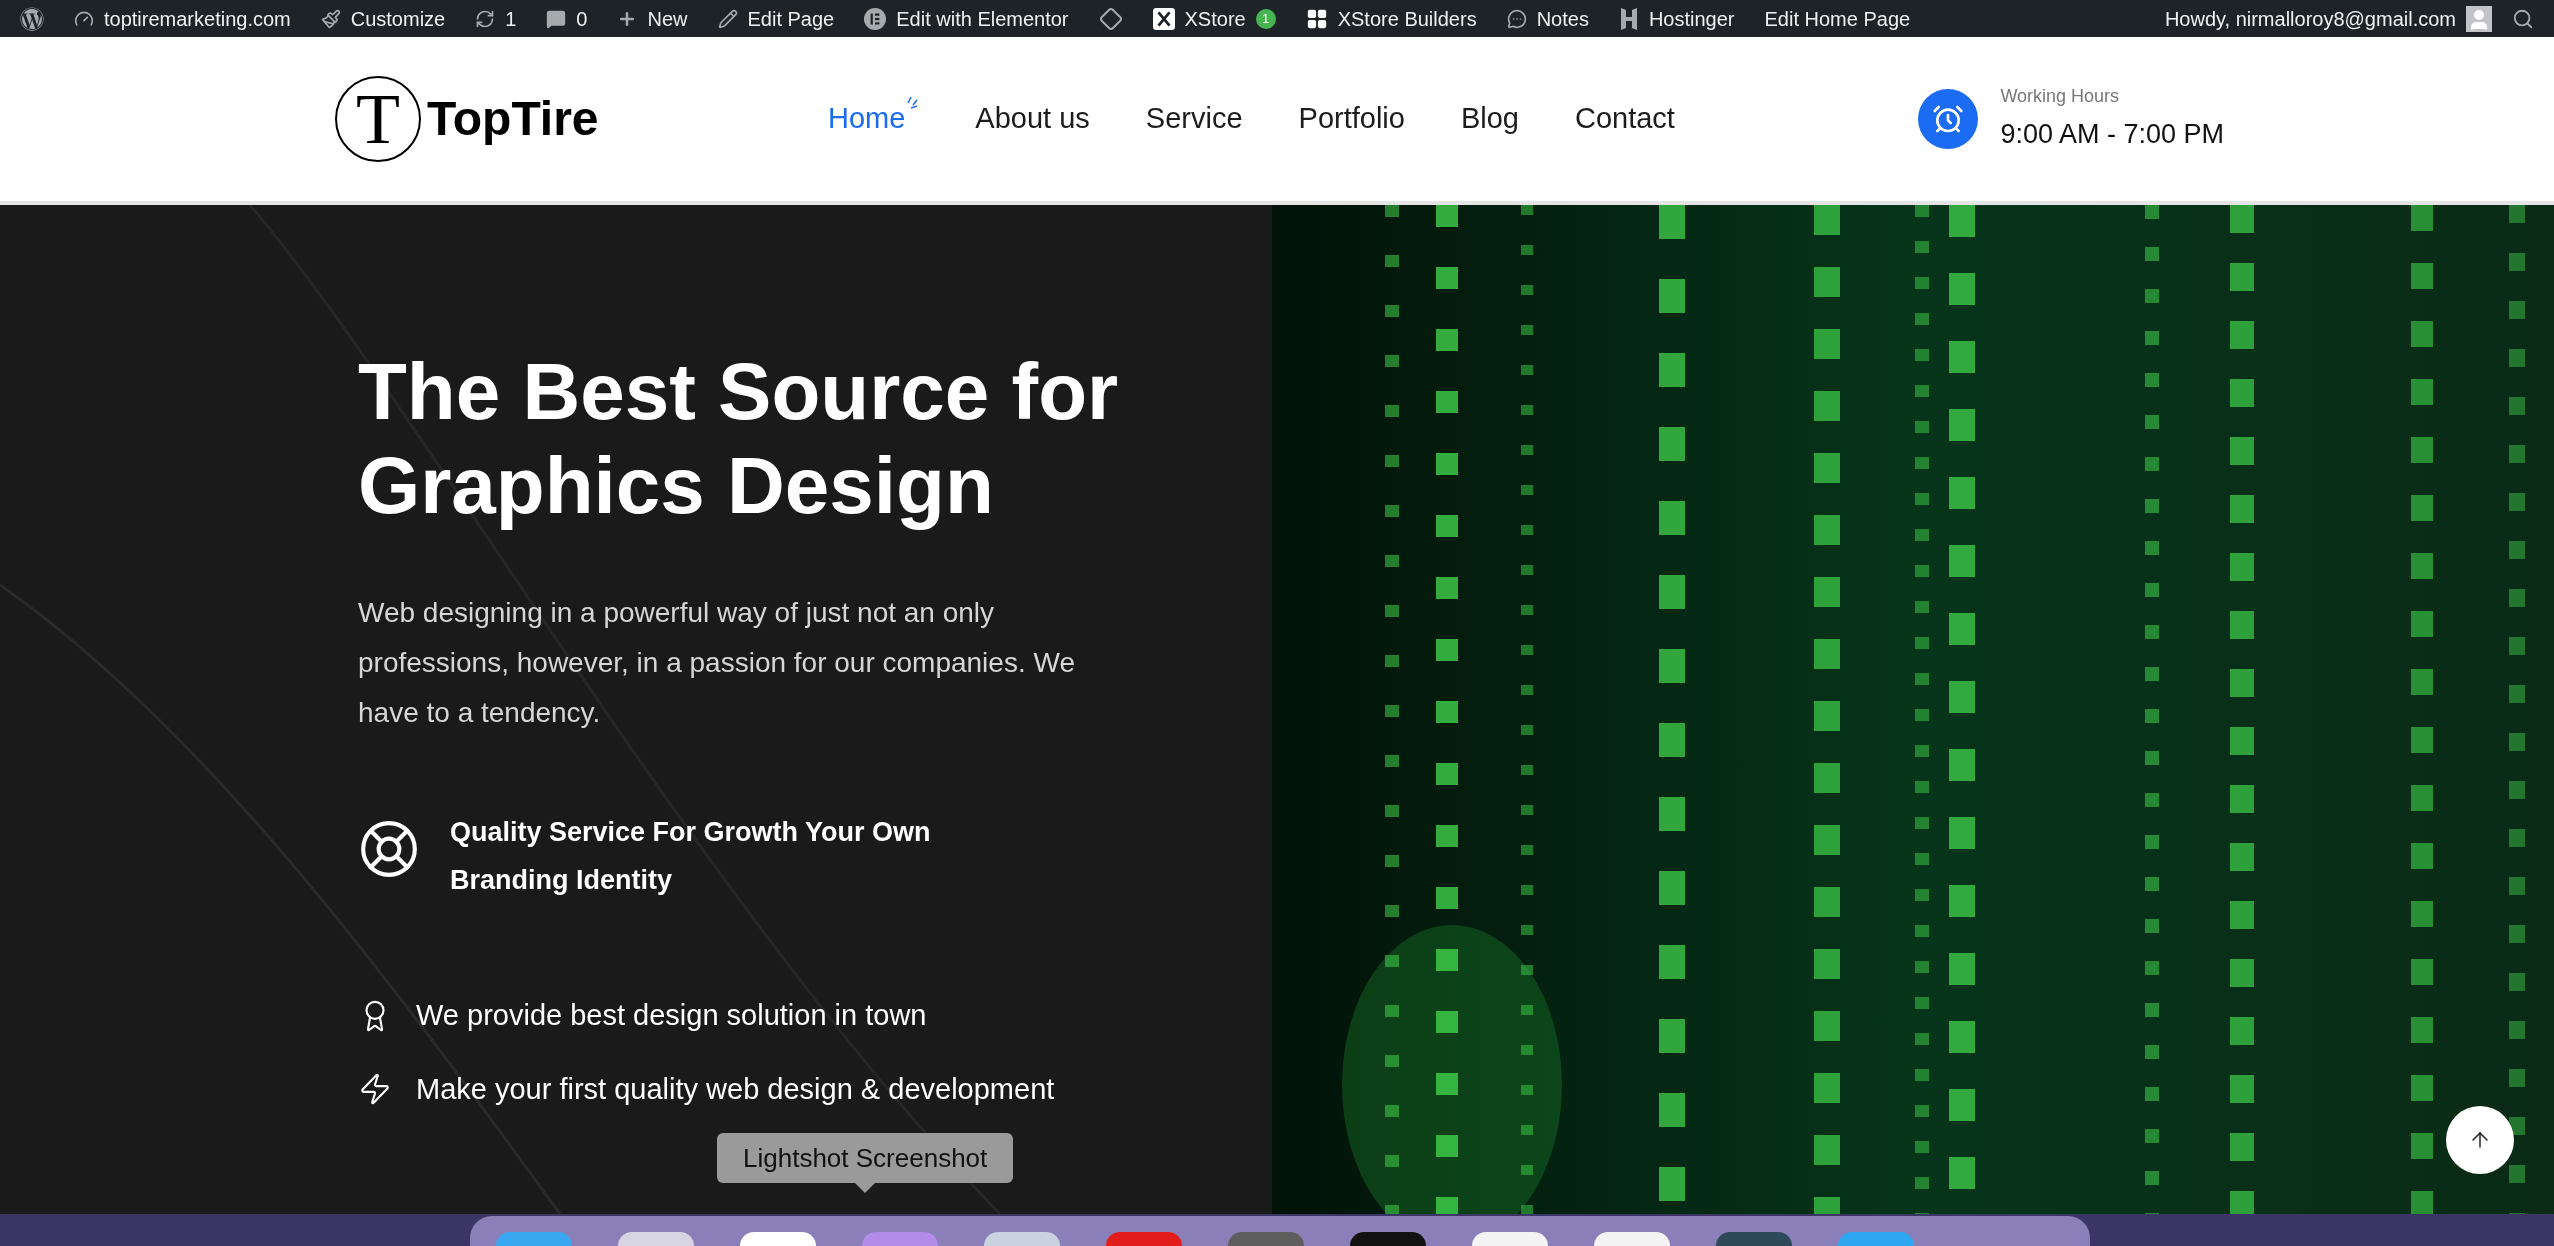  I want to click on tooltip: Lightshot Screenshot, so click(865, 1158).